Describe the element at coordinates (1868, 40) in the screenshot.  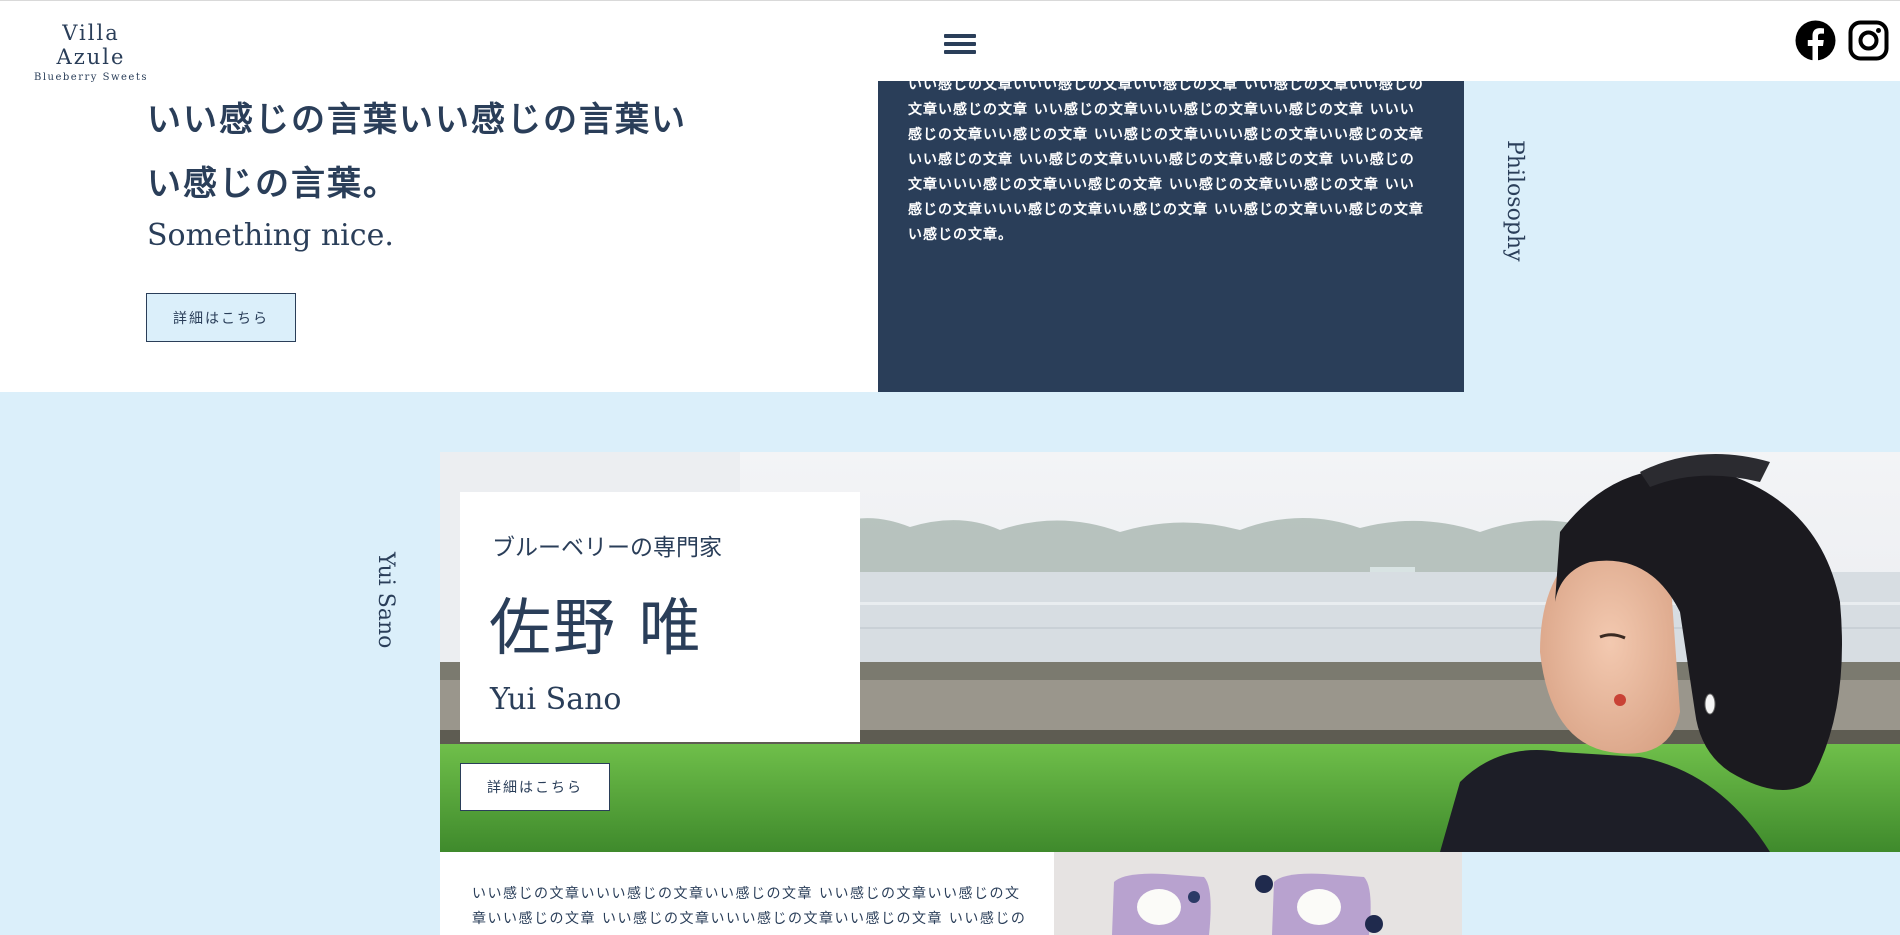
I see `instagram-icon` at that location.